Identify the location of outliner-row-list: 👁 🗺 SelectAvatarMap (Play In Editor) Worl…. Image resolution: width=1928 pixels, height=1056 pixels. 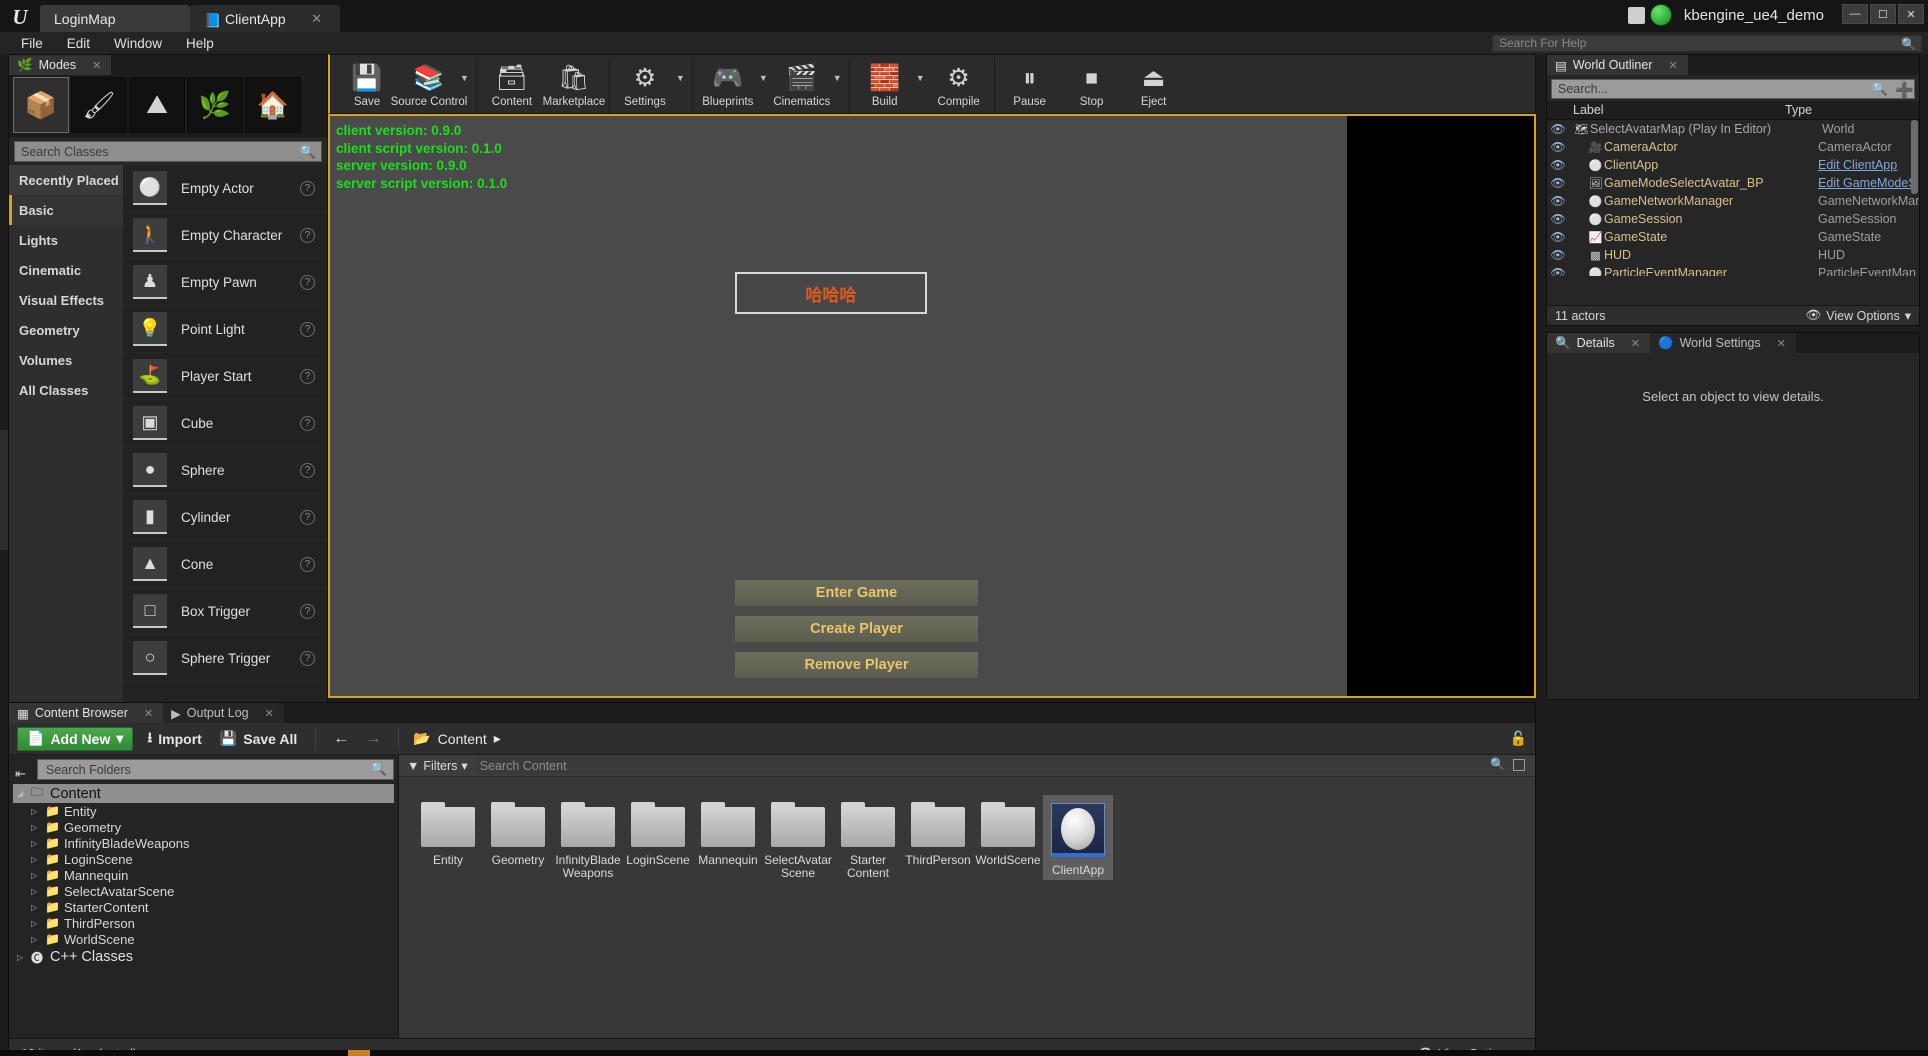
(1733, 198).